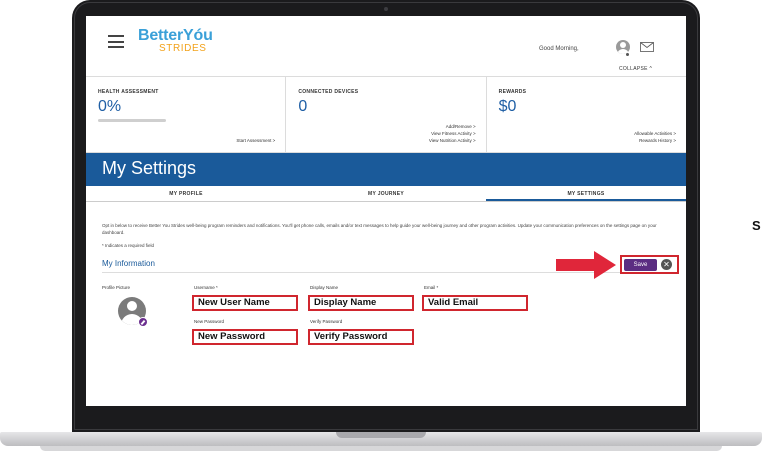 The height and width of the screenshot is (453, 762). I want to click on health-links: Start Assessment >, so click(255, 140).